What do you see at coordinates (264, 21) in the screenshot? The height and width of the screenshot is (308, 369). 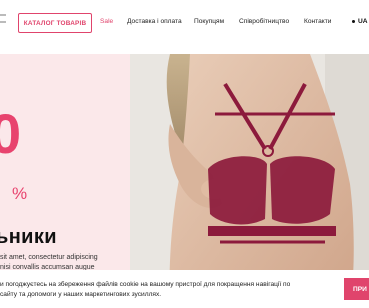 I see `nav-item-cooperation: Співробітництво` at bounding box center [264, 21].